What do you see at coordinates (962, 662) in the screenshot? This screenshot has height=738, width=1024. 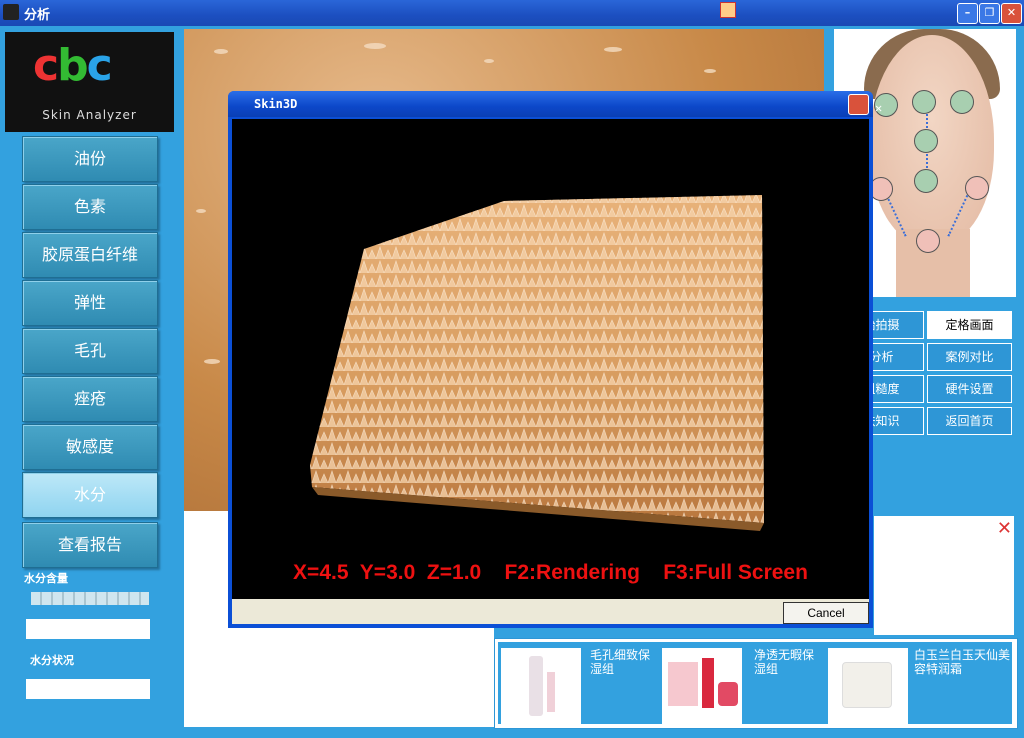 I see `product-name: 白玉兰白玉天仙美容特润霜` at bounding box center [962, 662].